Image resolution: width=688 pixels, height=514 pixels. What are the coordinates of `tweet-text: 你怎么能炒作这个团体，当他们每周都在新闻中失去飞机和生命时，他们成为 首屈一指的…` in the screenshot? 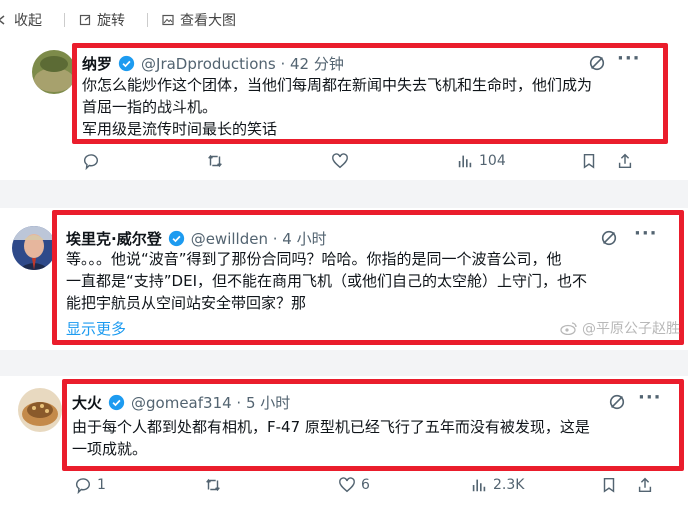 It's located at (337, 107).